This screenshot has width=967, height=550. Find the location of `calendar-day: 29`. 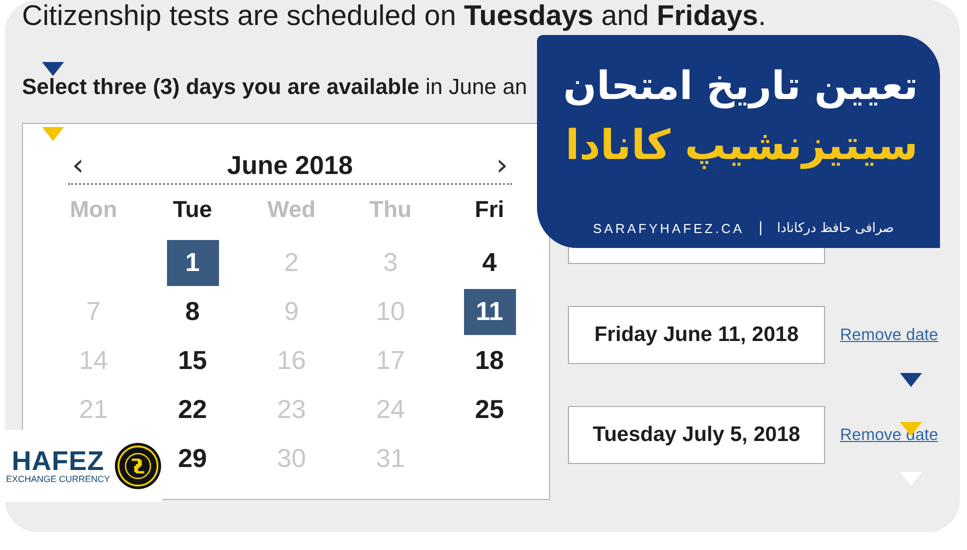

calendar-day: 29 is located at coordinates (192, 459).